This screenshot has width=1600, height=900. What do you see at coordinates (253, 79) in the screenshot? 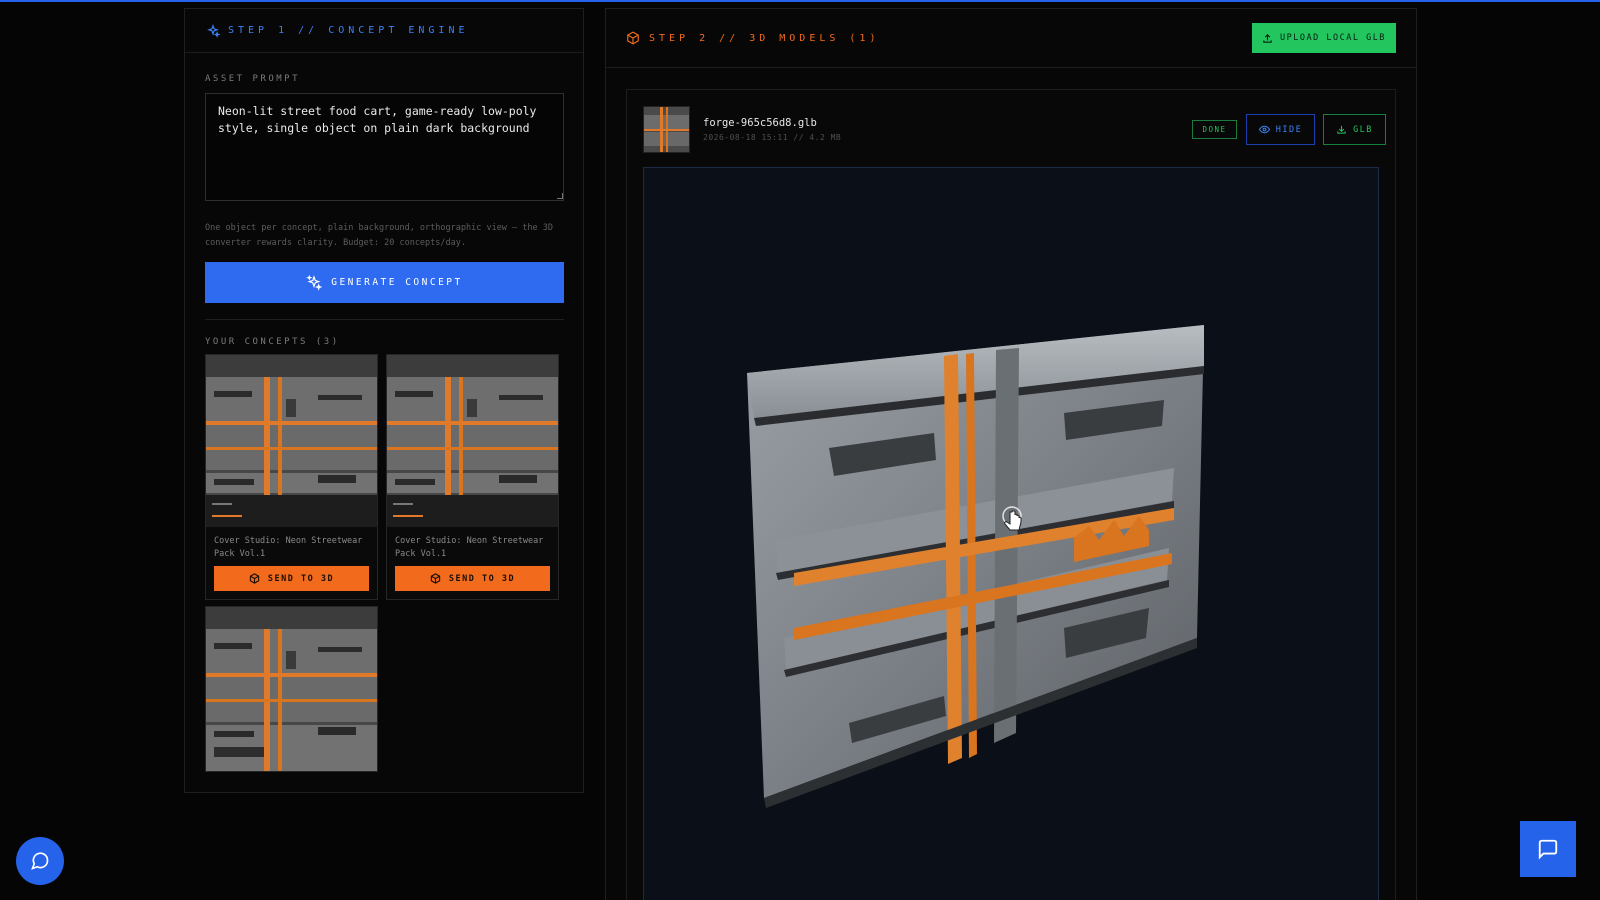
I see `asset-prompt-label: ASSET PROMPT` at bounding box center [253, 79].